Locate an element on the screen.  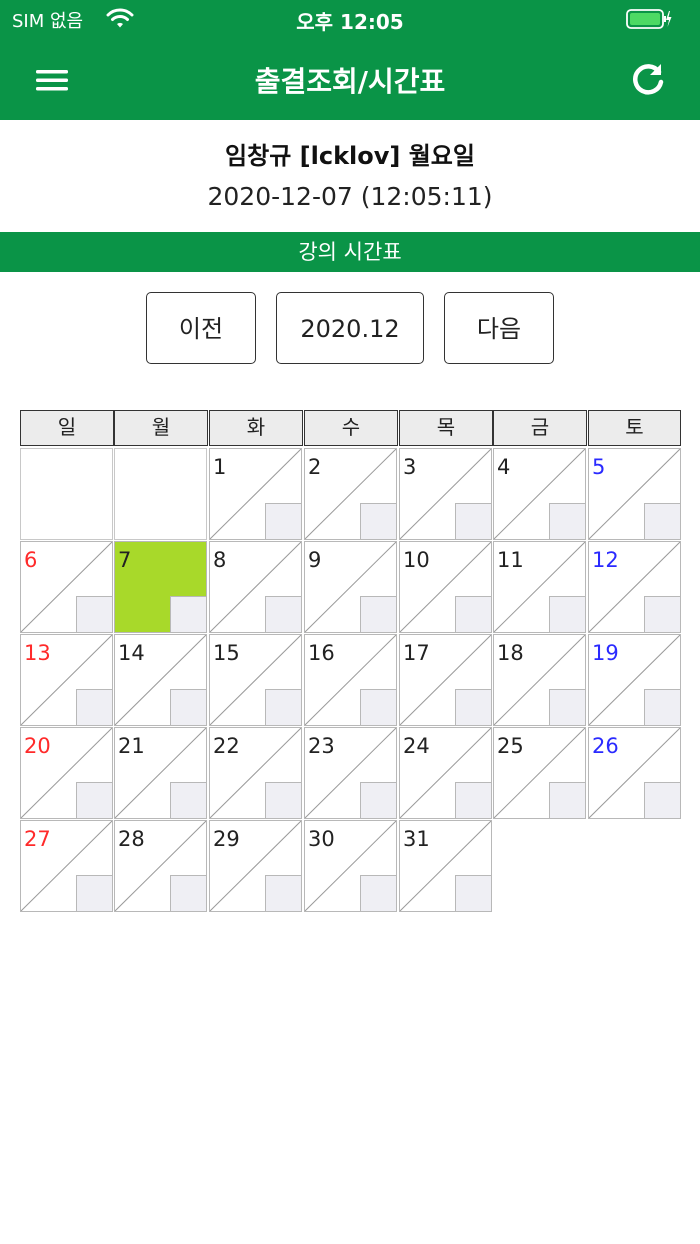
calendar-day-cell: 16 is located at coordinates (350, 680).